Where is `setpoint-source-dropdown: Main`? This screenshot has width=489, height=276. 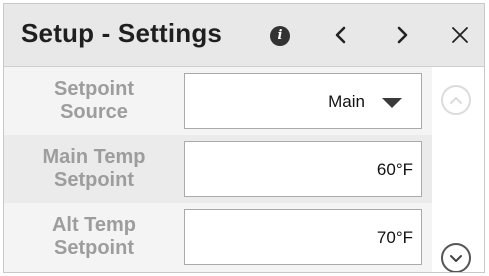 setpoint-source-dropdown: Main is located at coordinates (303, 101).